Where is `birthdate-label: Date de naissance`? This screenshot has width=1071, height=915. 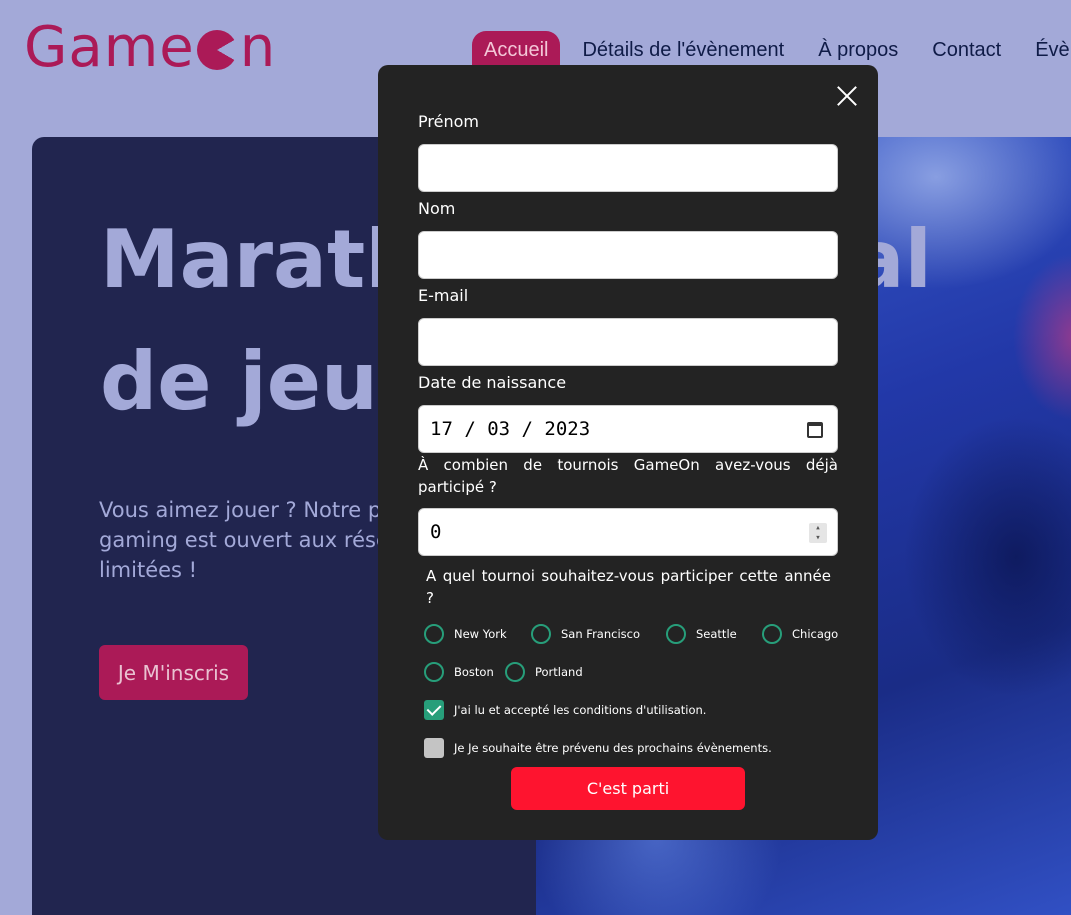 birthdate-label: Date de naissance is located at coordinates (492, 382).